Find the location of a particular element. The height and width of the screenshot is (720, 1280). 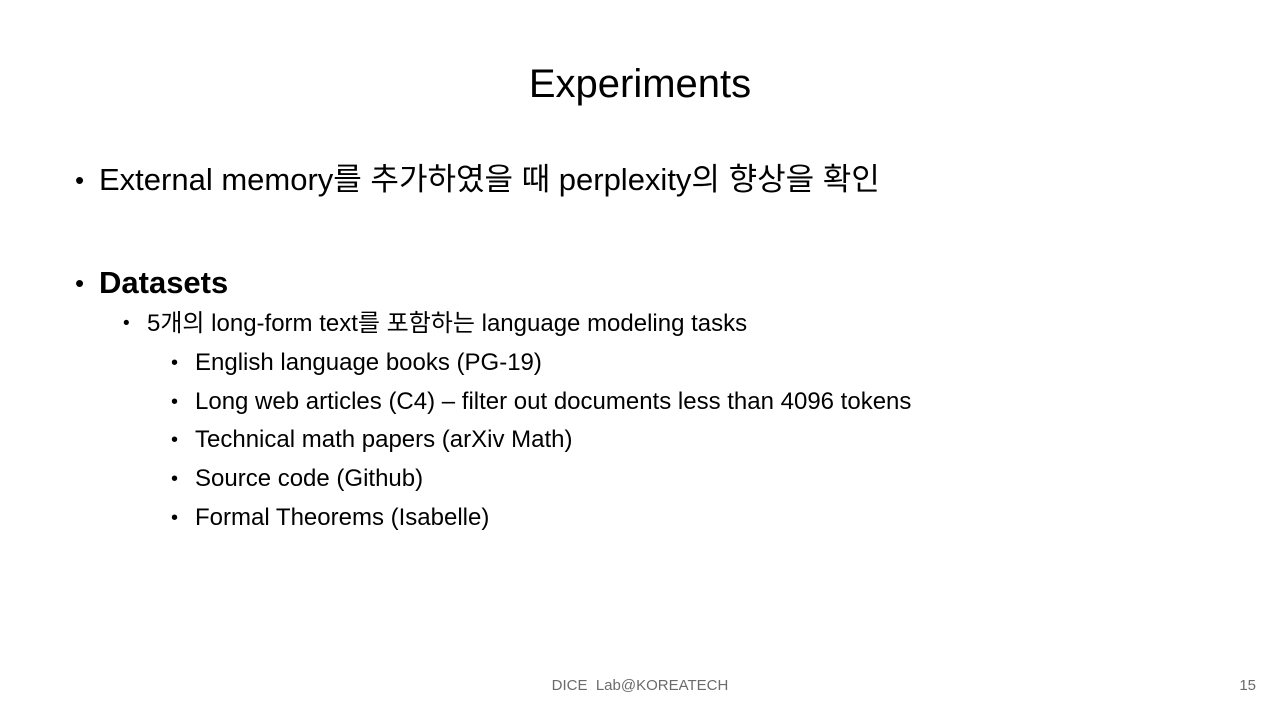

dataset-item: • Source code (Github) is located at coordinates (297, 479).